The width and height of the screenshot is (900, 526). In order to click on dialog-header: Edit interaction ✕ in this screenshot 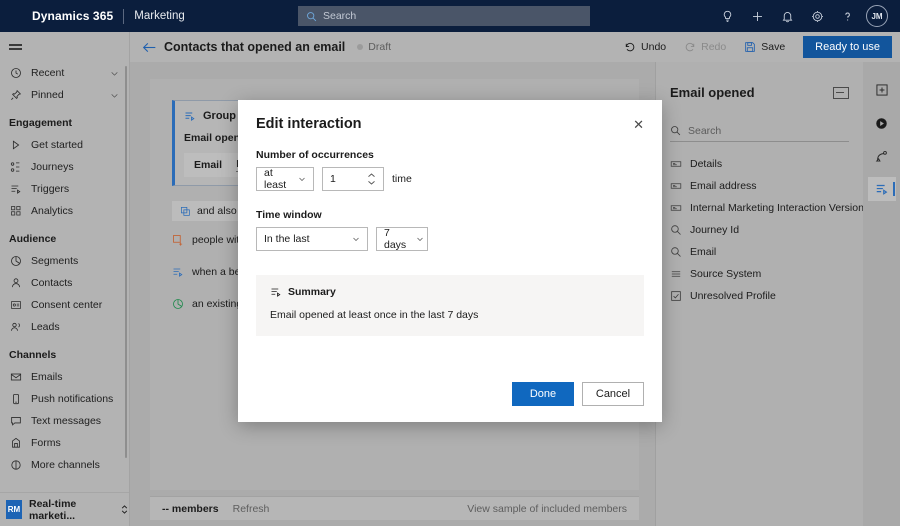, I will do `click(450, 116)`.